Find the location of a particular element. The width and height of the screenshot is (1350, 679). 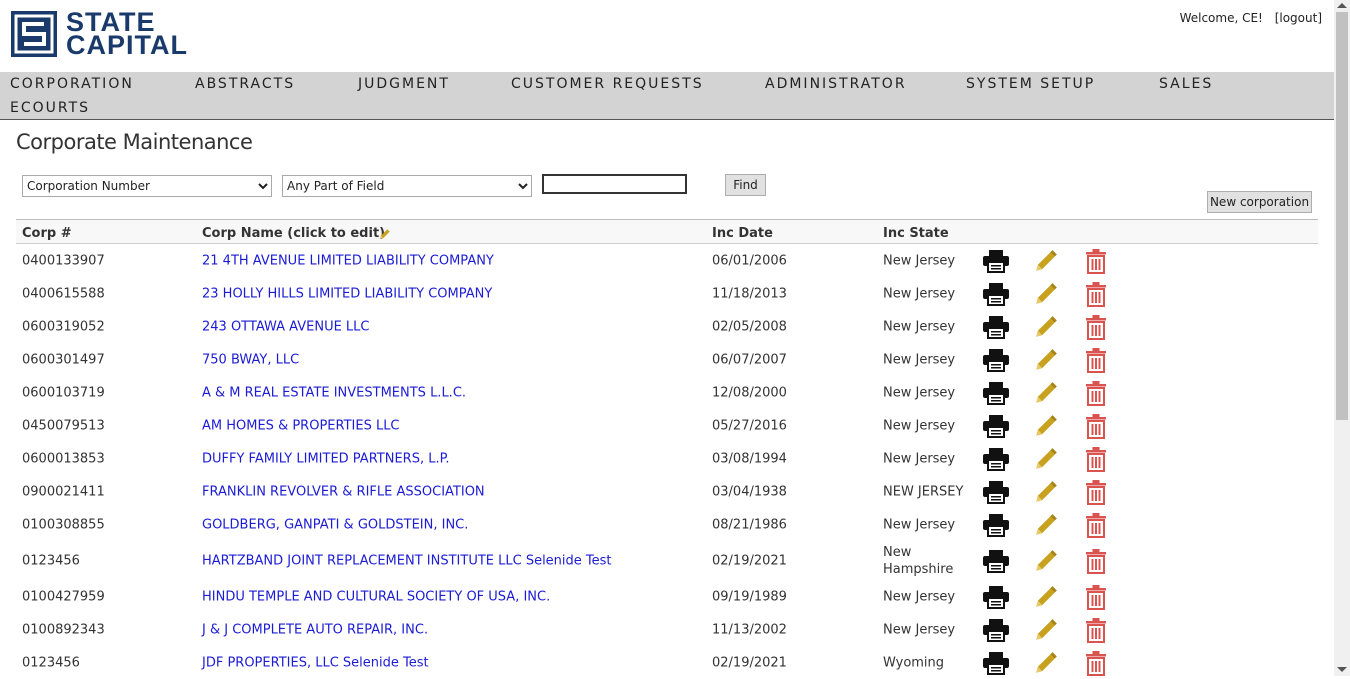

corp-number: 0100892343 is located at coordinates (63, 629).